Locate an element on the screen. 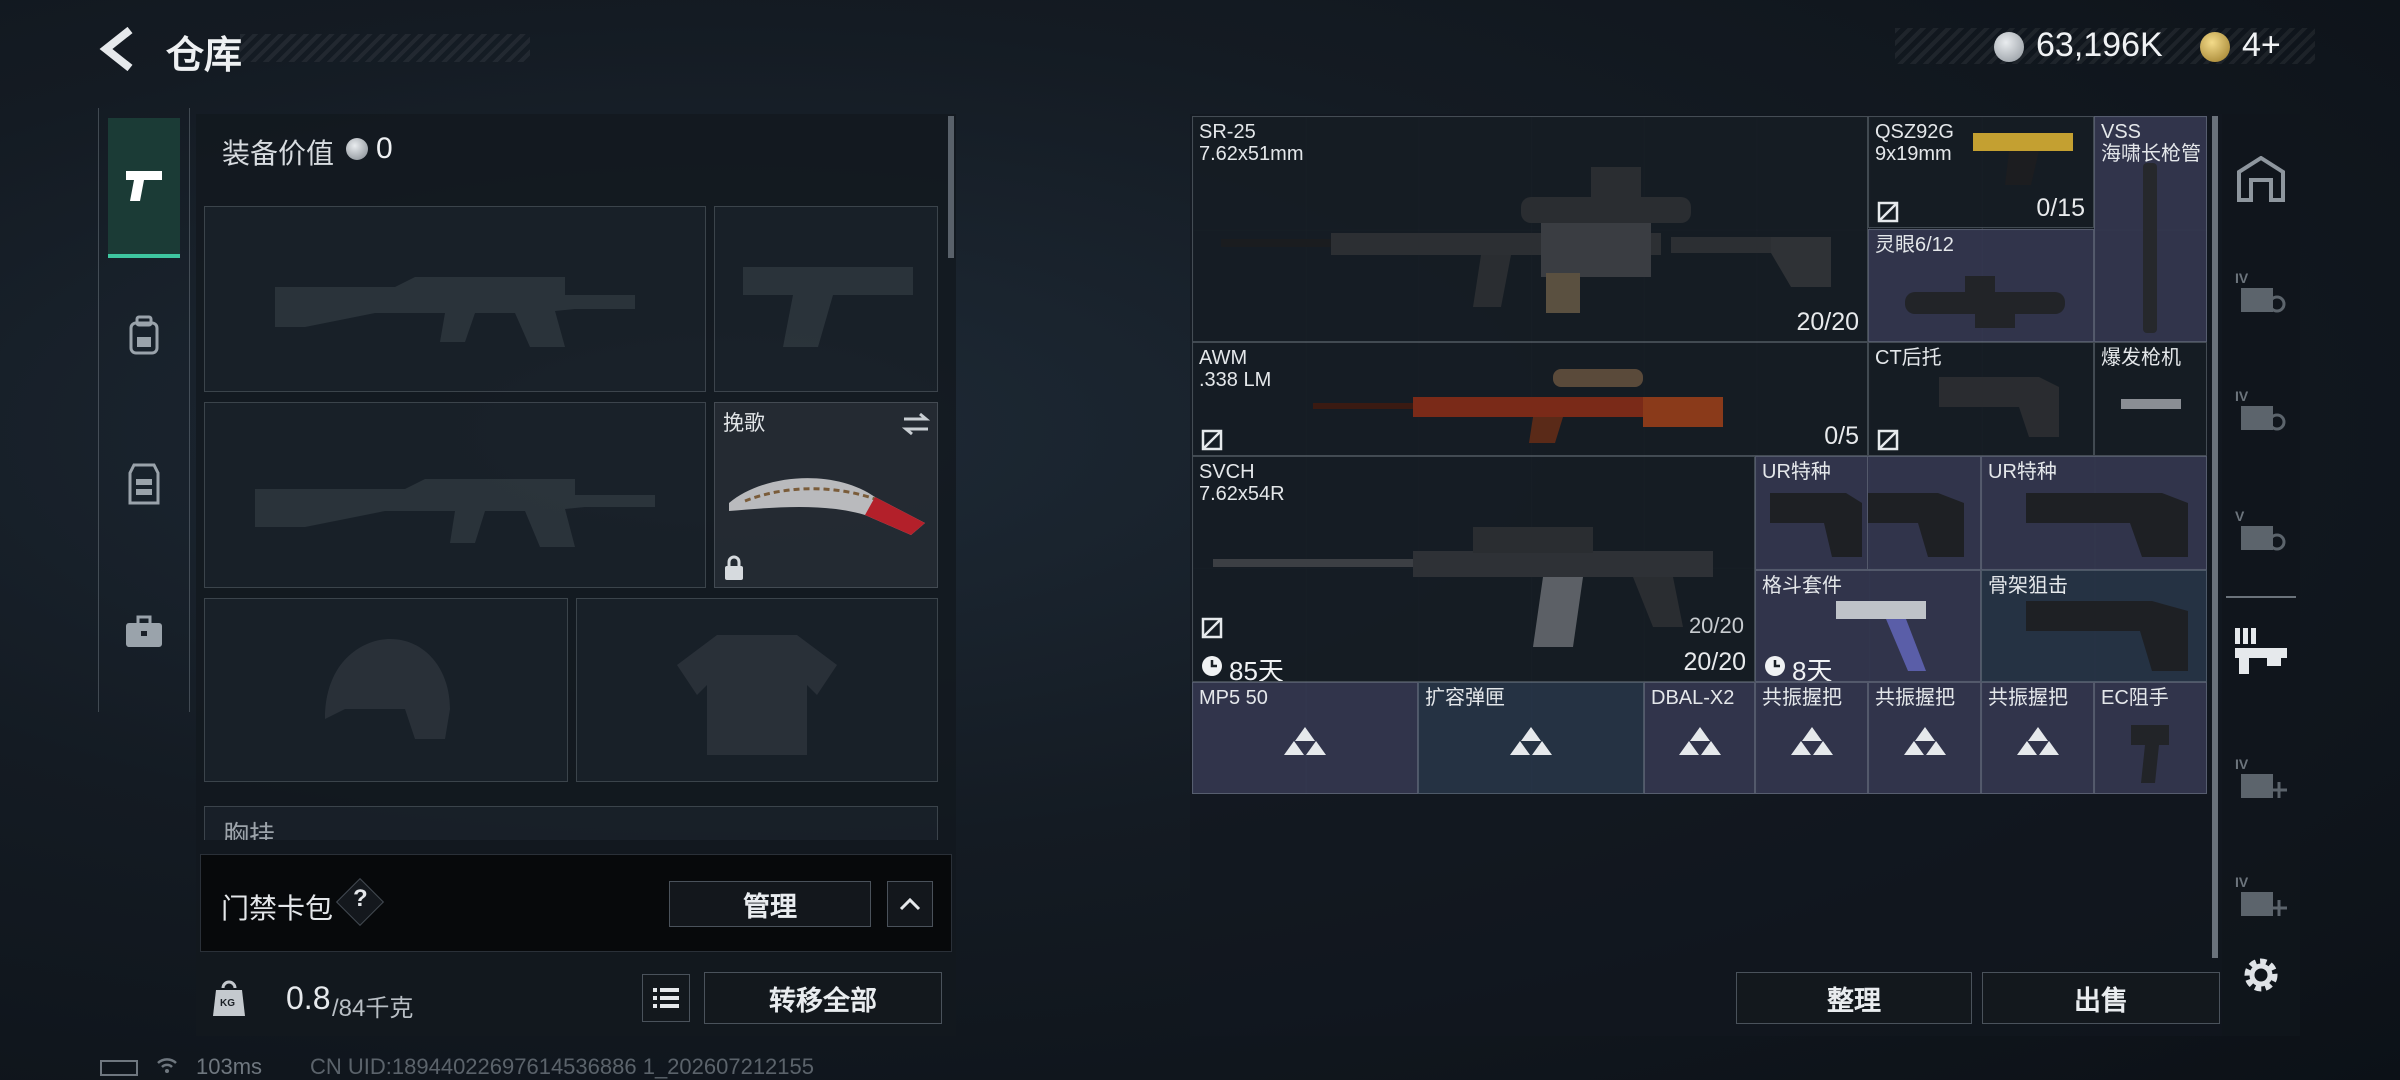 The height and width of the screenshot is (1080, 2400). gear-icon is located at coordinates (2261, 975).